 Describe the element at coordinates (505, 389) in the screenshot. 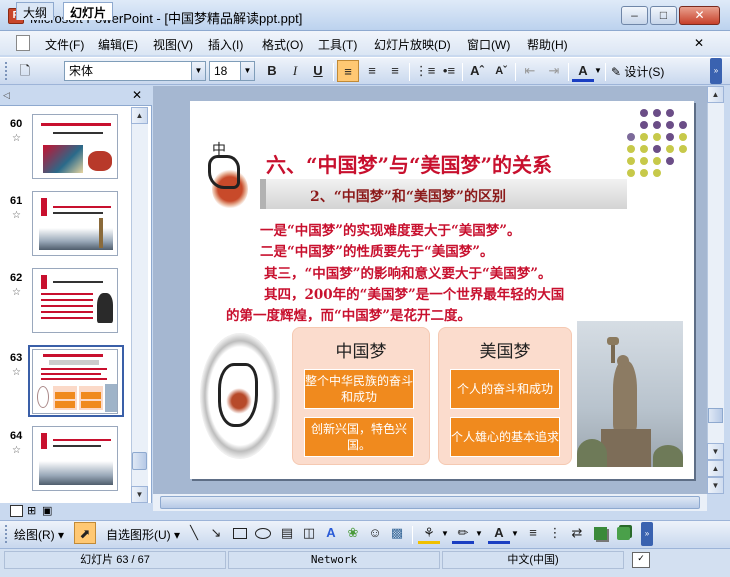

I see `american-dream-item-1: 个人的奋斗和成功` at that location.